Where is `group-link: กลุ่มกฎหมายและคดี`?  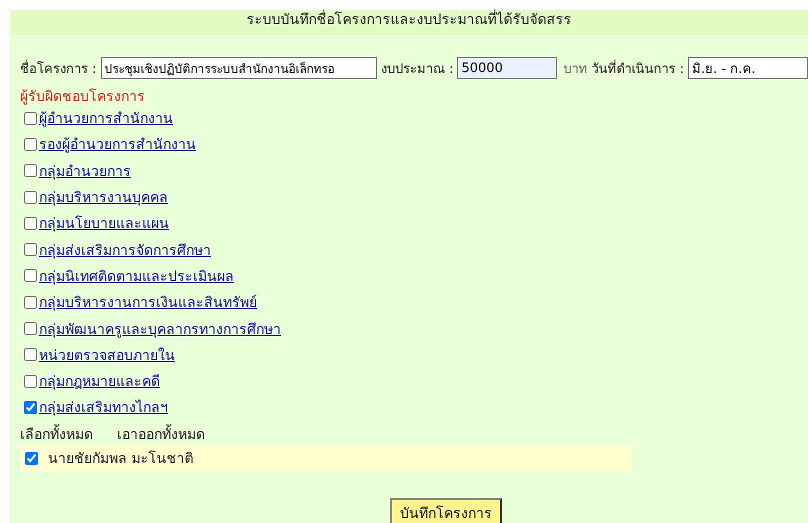
group-link: กลุ่มกฎหมายและคดี is located at coordinates (99, 381).